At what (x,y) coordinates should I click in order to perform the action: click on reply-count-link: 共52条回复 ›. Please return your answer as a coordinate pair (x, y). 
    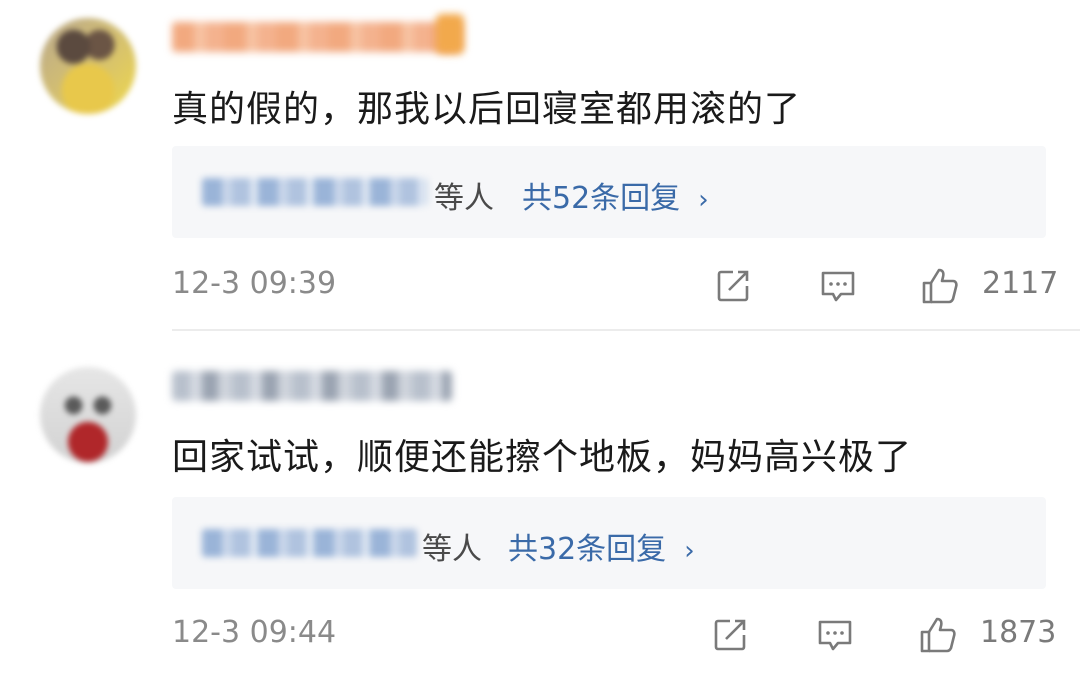
    Looking at the image, I should click on (615, 195).